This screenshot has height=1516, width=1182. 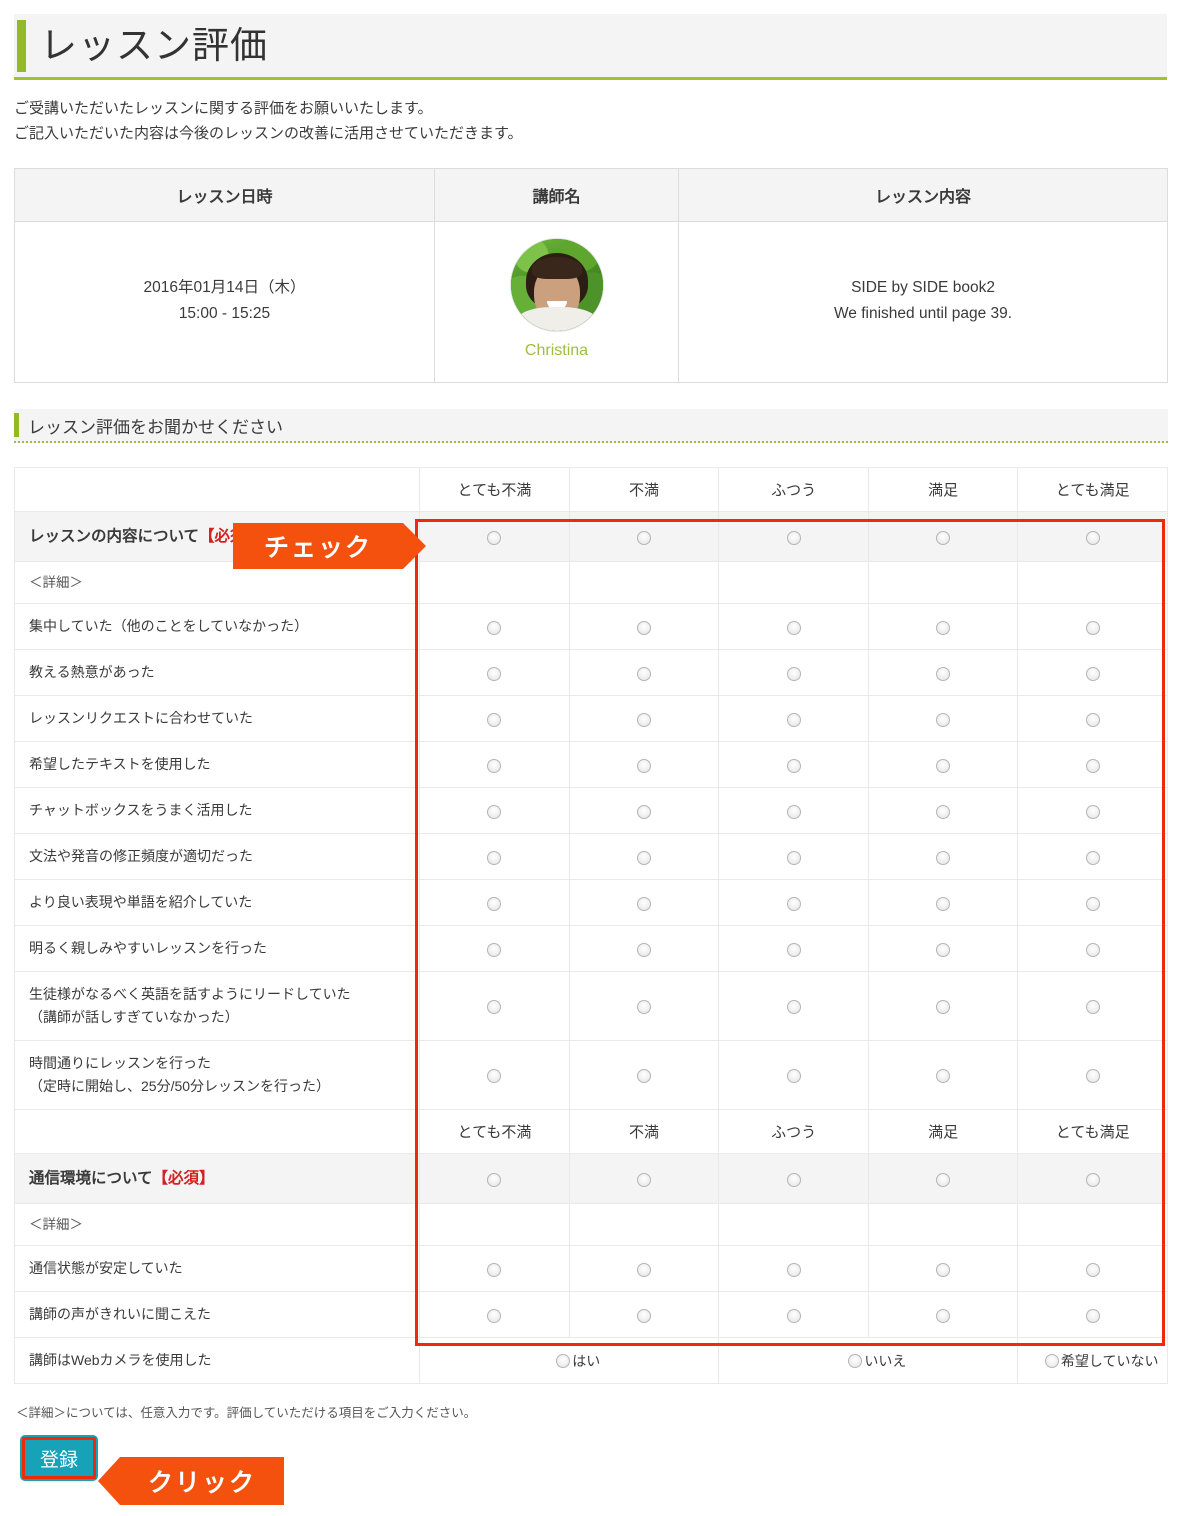 What do you see at coordinates (59, 1458) in the screenshot?
I see `submit-button: 登録` at bounding box center [59, 1458].